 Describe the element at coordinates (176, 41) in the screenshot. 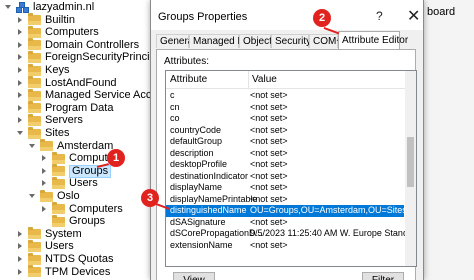

I see `tab-general: General` at that location.